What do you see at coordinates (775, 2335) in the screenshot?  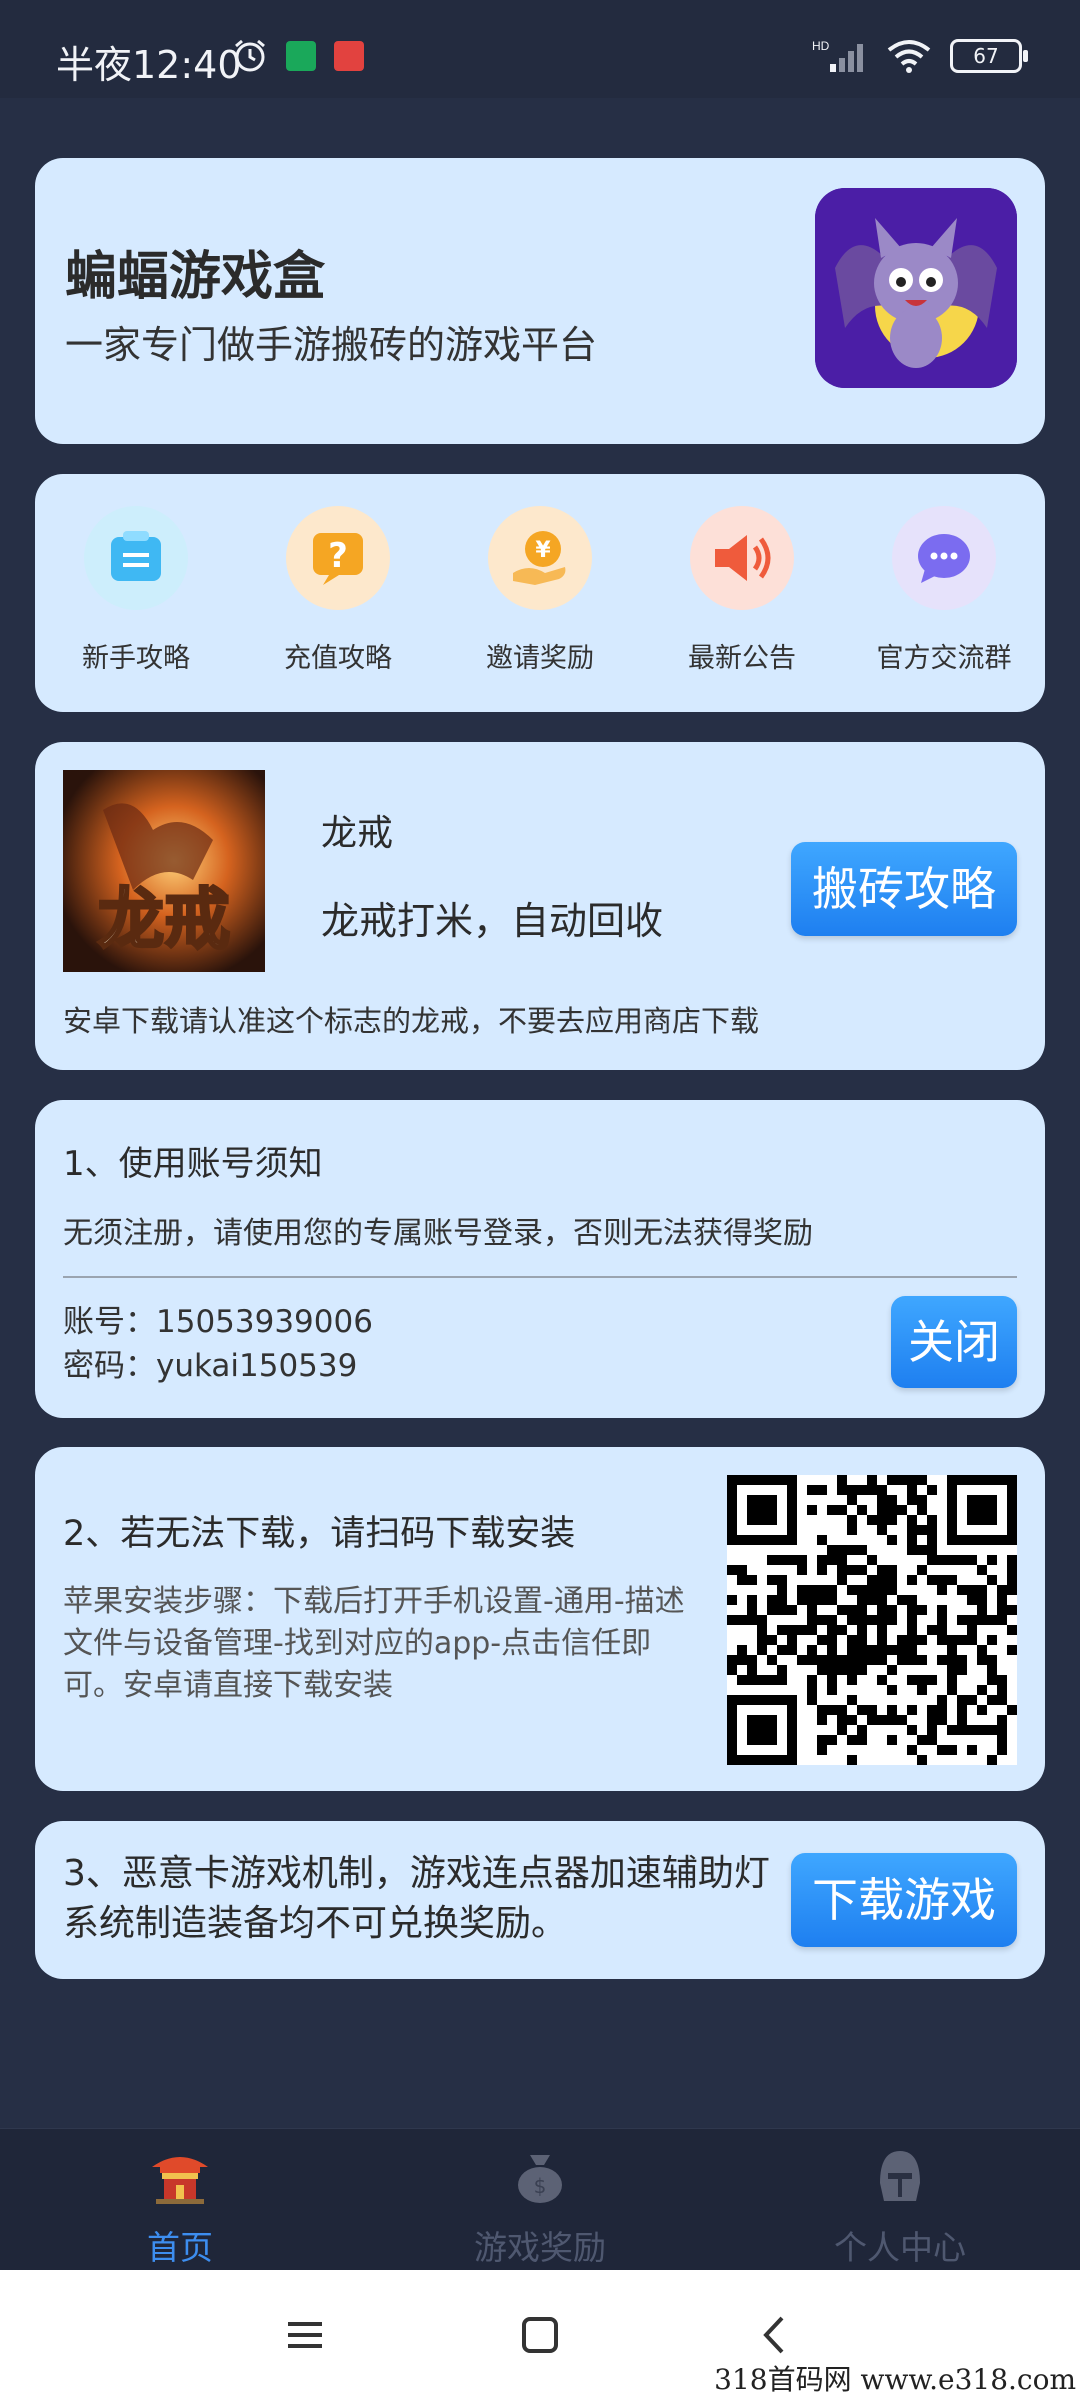 I see `back-icon` at bounding box center [775, 2335].